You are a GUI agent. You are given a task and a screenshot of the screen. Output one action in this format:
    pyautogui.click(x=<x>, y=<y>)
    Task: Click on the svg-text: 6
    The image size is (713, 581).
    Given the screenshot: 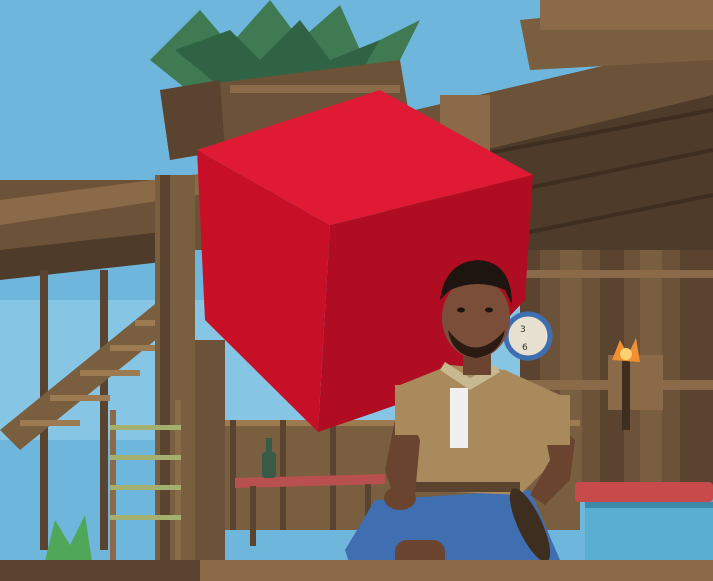 What is the action you would take?
    pyautogui.click(x=525, y=348)
    